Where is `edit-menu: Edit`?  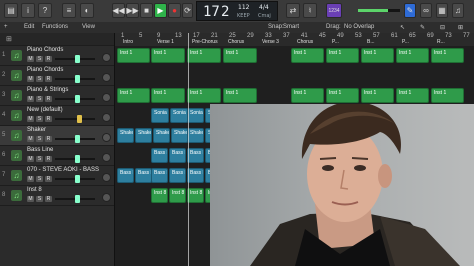
edit-menu: Edit is located at coordinates (29, 27).